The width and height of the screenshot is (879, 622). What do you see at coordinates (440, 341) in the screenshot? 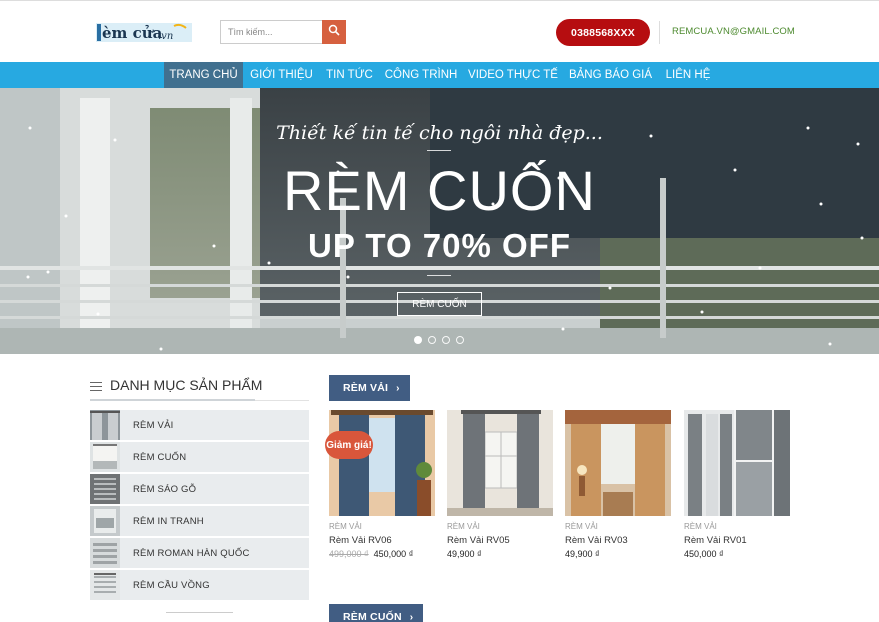
I see `slider-dots` at bounding box center [440, 341].